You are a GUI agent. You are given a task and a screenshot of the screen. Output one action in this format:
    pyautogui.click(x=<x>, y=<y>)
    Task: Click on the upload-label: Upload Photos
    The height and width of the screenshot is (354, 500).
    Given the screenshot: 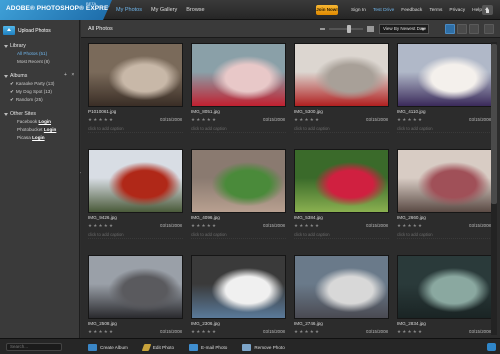 What is the action you would take?
    pyautogui.click(x=34, y=30)
    